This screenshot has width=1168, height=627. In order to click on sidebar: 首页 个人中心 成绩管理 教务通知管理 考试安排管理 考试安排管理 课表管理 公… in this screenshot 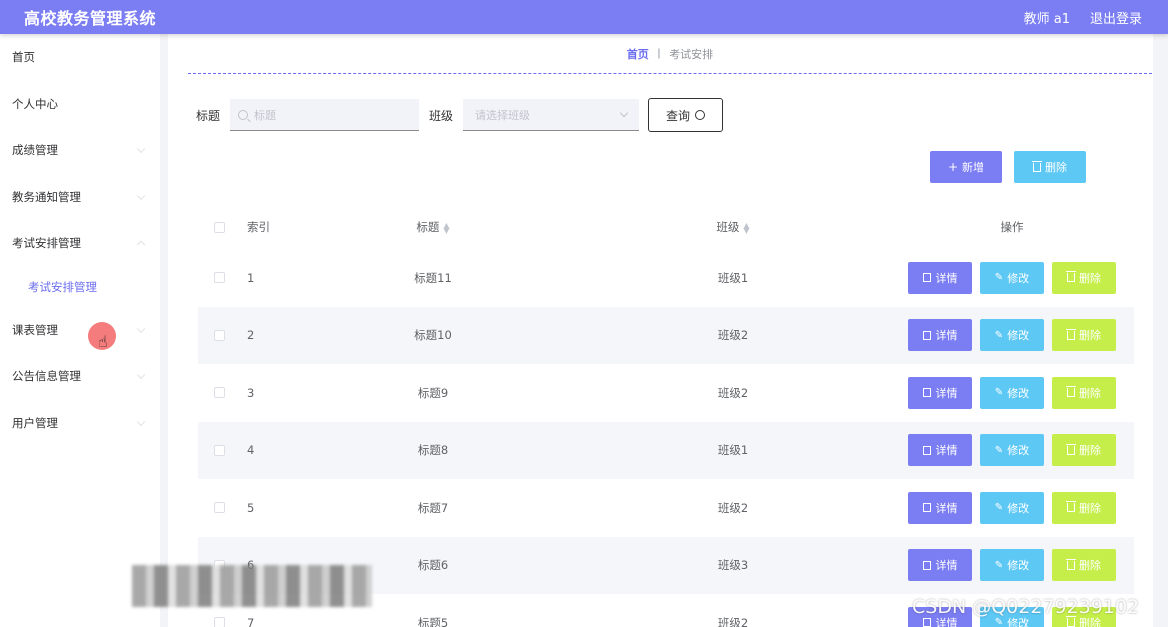, I will do `click(80, 330)`.